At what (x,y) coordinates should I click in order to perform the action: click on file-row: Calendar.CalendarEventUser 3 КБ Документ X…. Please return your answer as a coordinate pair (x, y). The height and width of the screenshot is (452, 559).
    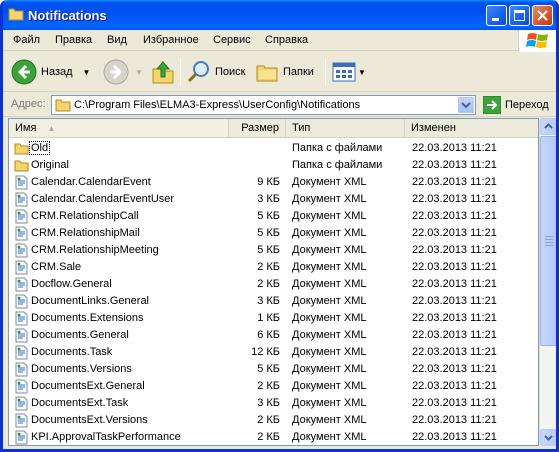
    Looking at the image, I should click on (273, 199).